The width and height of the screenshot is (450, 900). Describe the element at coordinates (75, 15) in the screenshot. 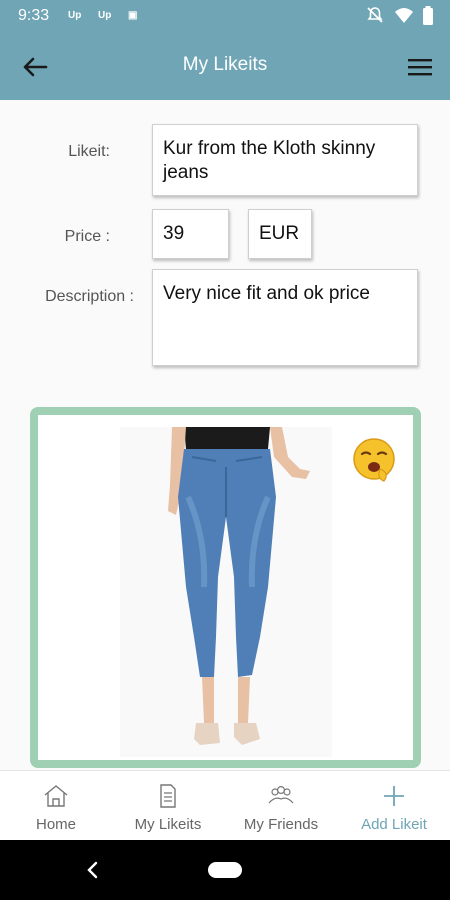

I see `notification-icon-up: Up` at that location.